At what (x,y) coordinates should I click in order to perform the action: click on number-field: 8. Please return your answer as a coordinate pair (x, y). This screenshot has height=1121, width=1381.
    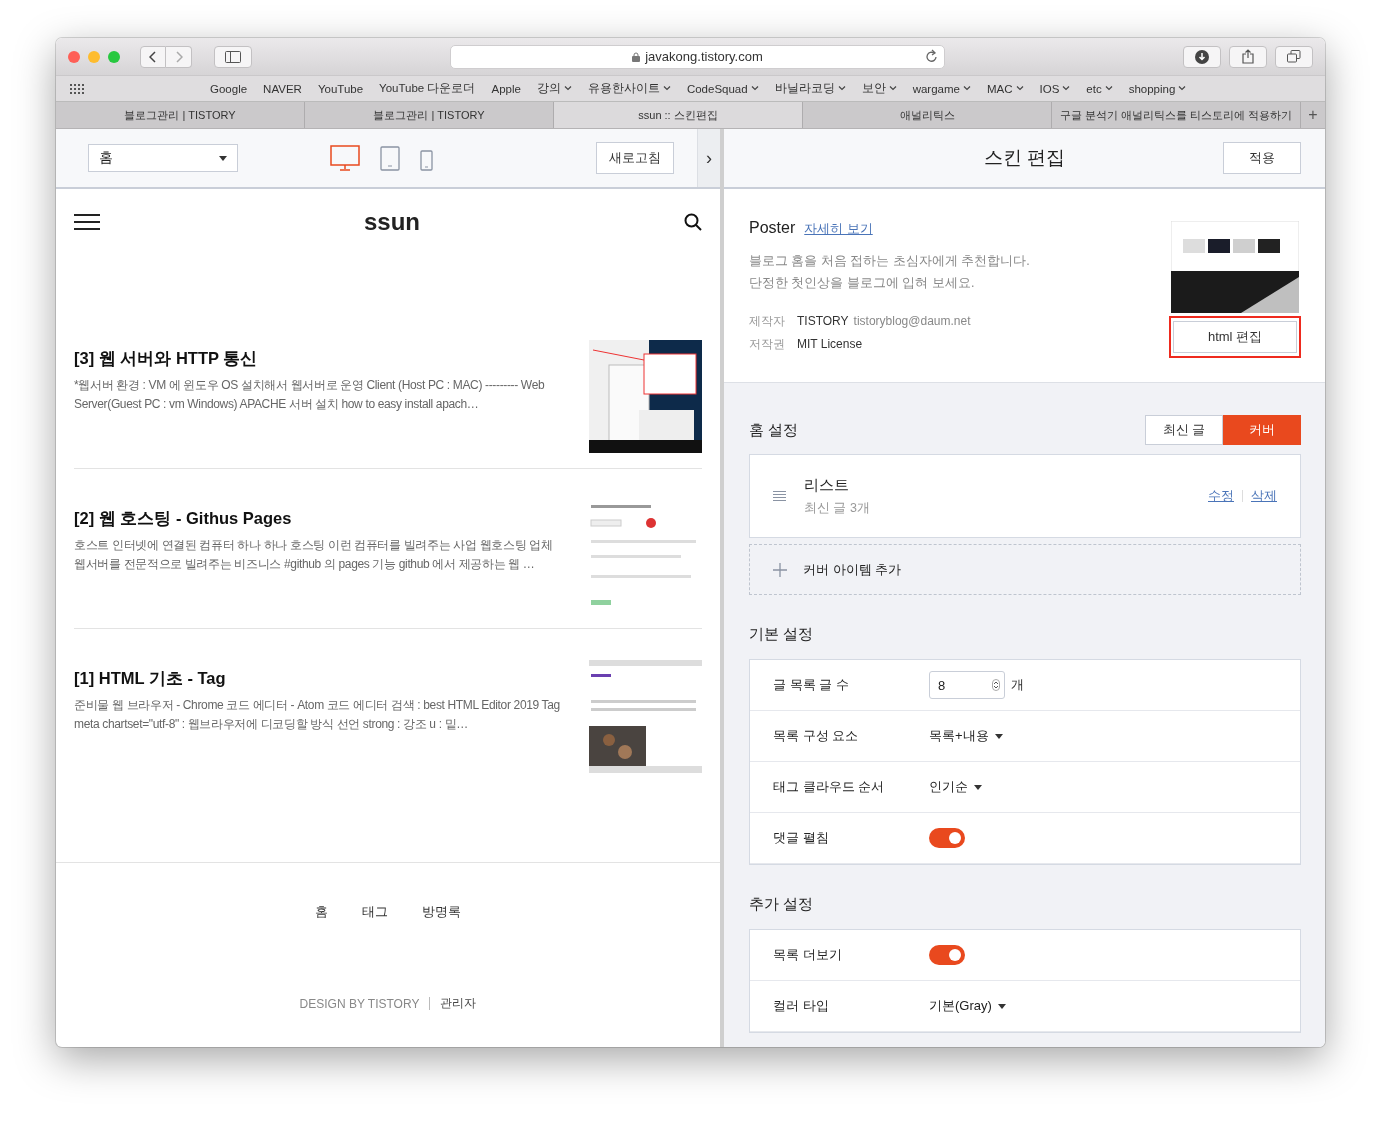
    Looking at the image, I should click on (967, 685).